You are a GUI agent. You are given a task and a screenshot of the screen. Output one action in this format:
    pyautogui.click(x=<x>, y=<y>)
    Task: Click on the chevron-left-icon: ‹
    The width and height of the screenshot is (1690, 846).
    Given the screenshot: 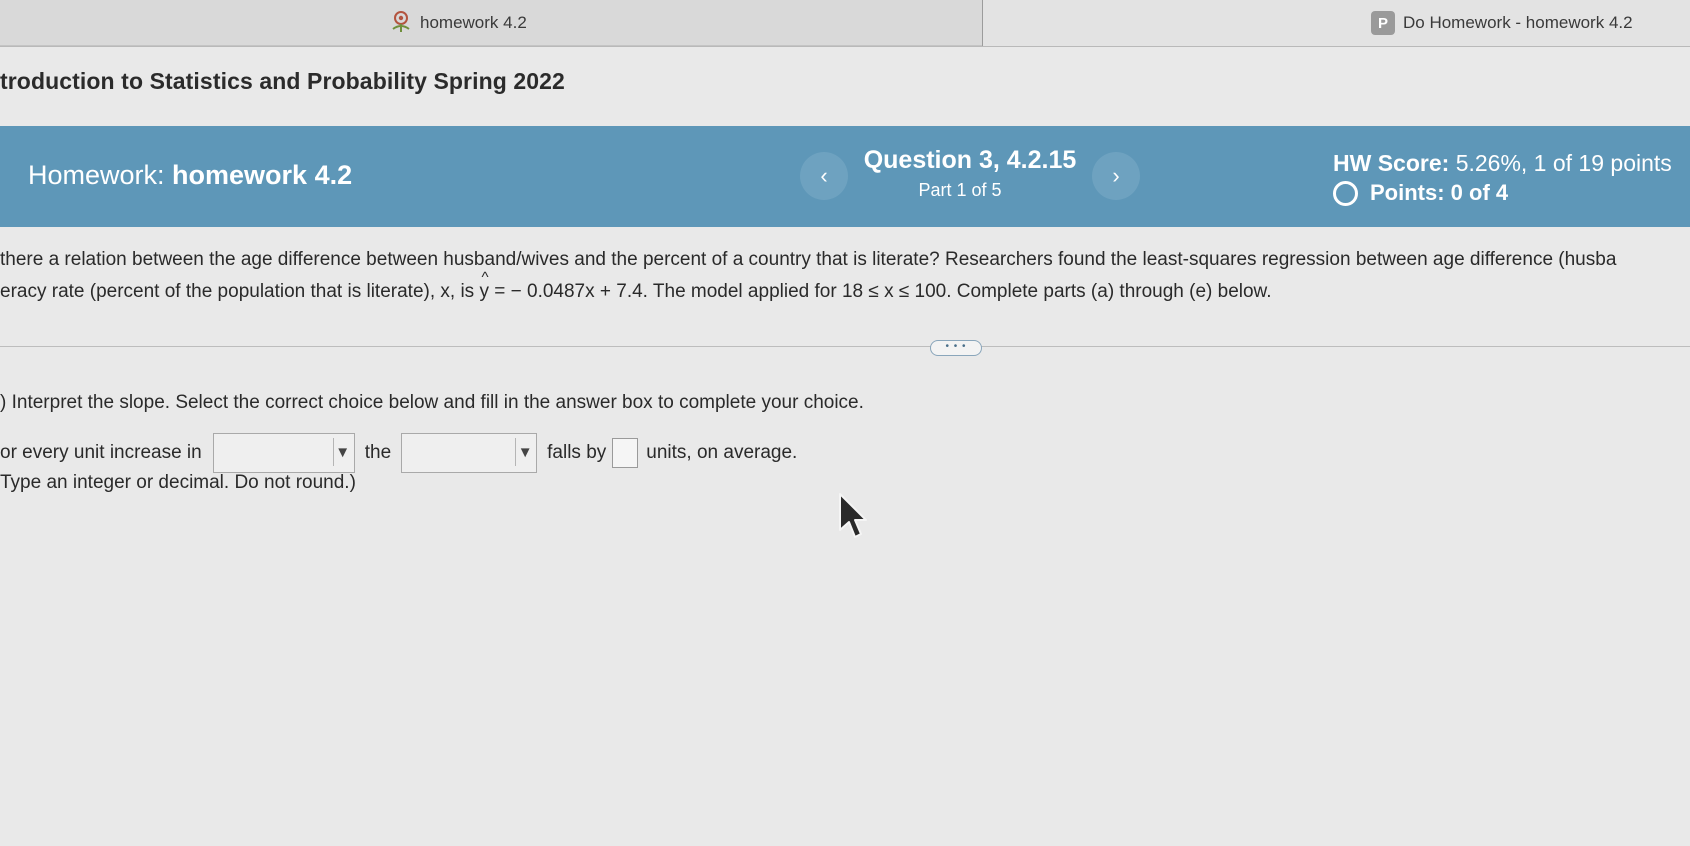 What is the action you would take?
    pyautogui.click(x=824, y=175)
    